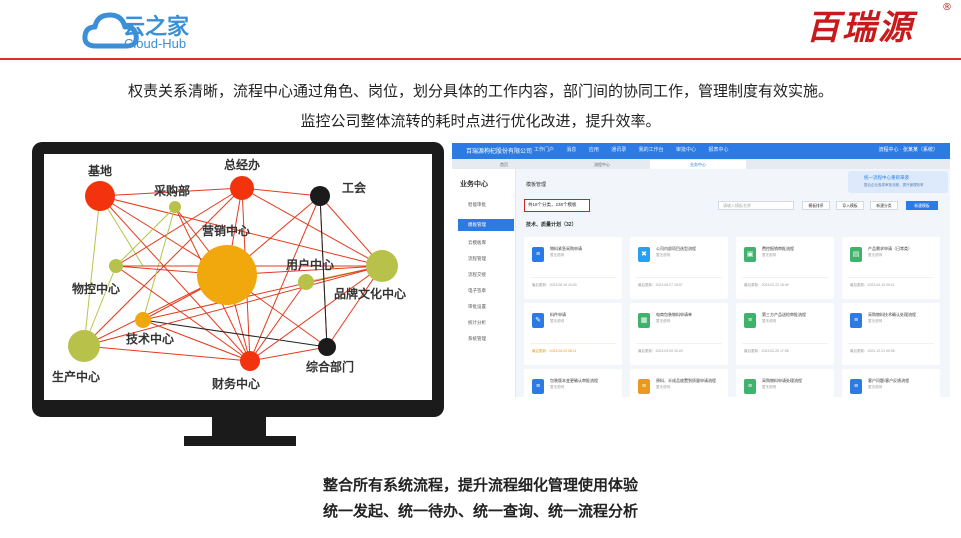 This screenshot has height=538, width=961. I want to click on top-nav-item: 我的工作台, so click(651, 150).